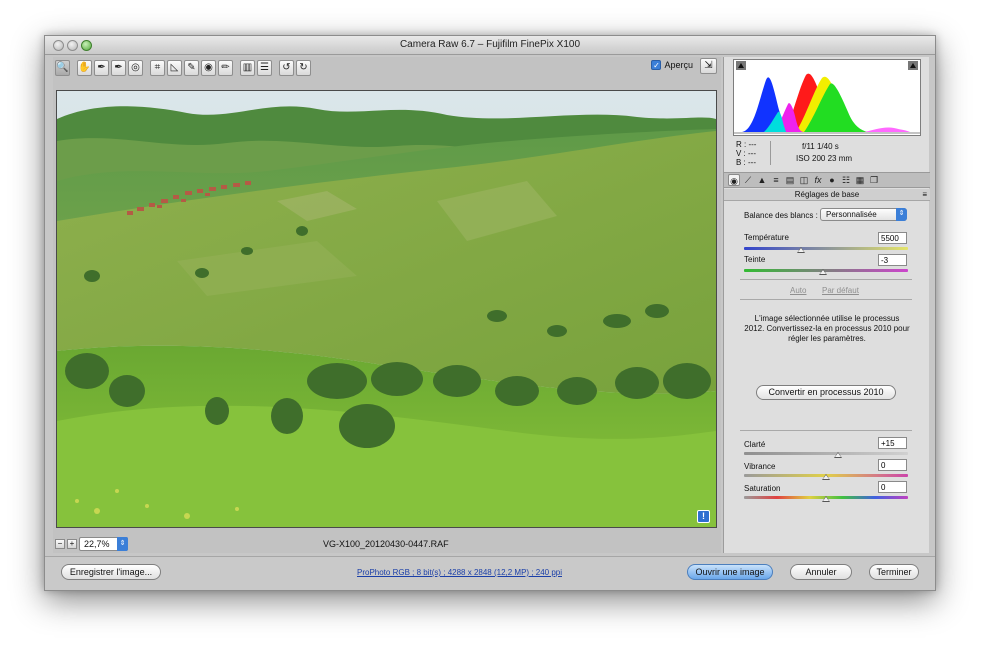 This screenshot has width=1000, height=655. I want to click on rotate-right-tool: ↻, so click(303, 68).